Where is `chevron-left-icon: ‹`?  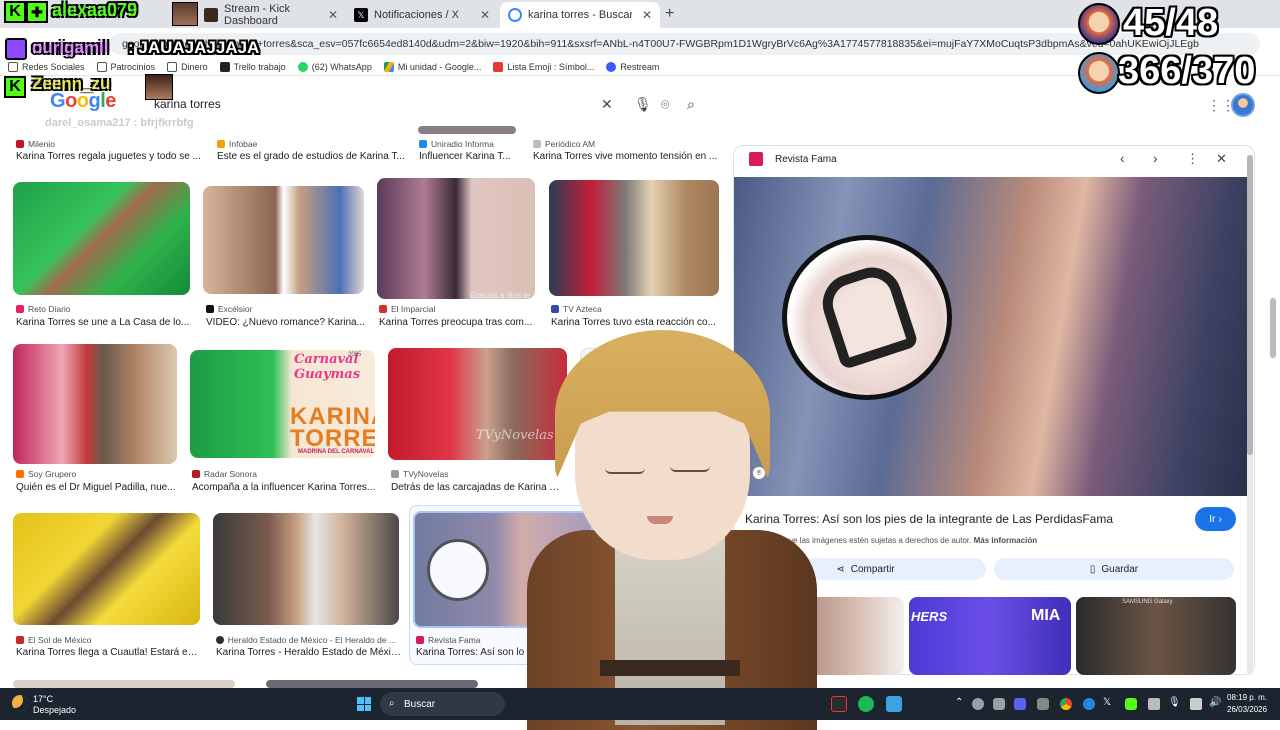 chevron-left-icon: ‹ is located at coordinates (1122, 158).